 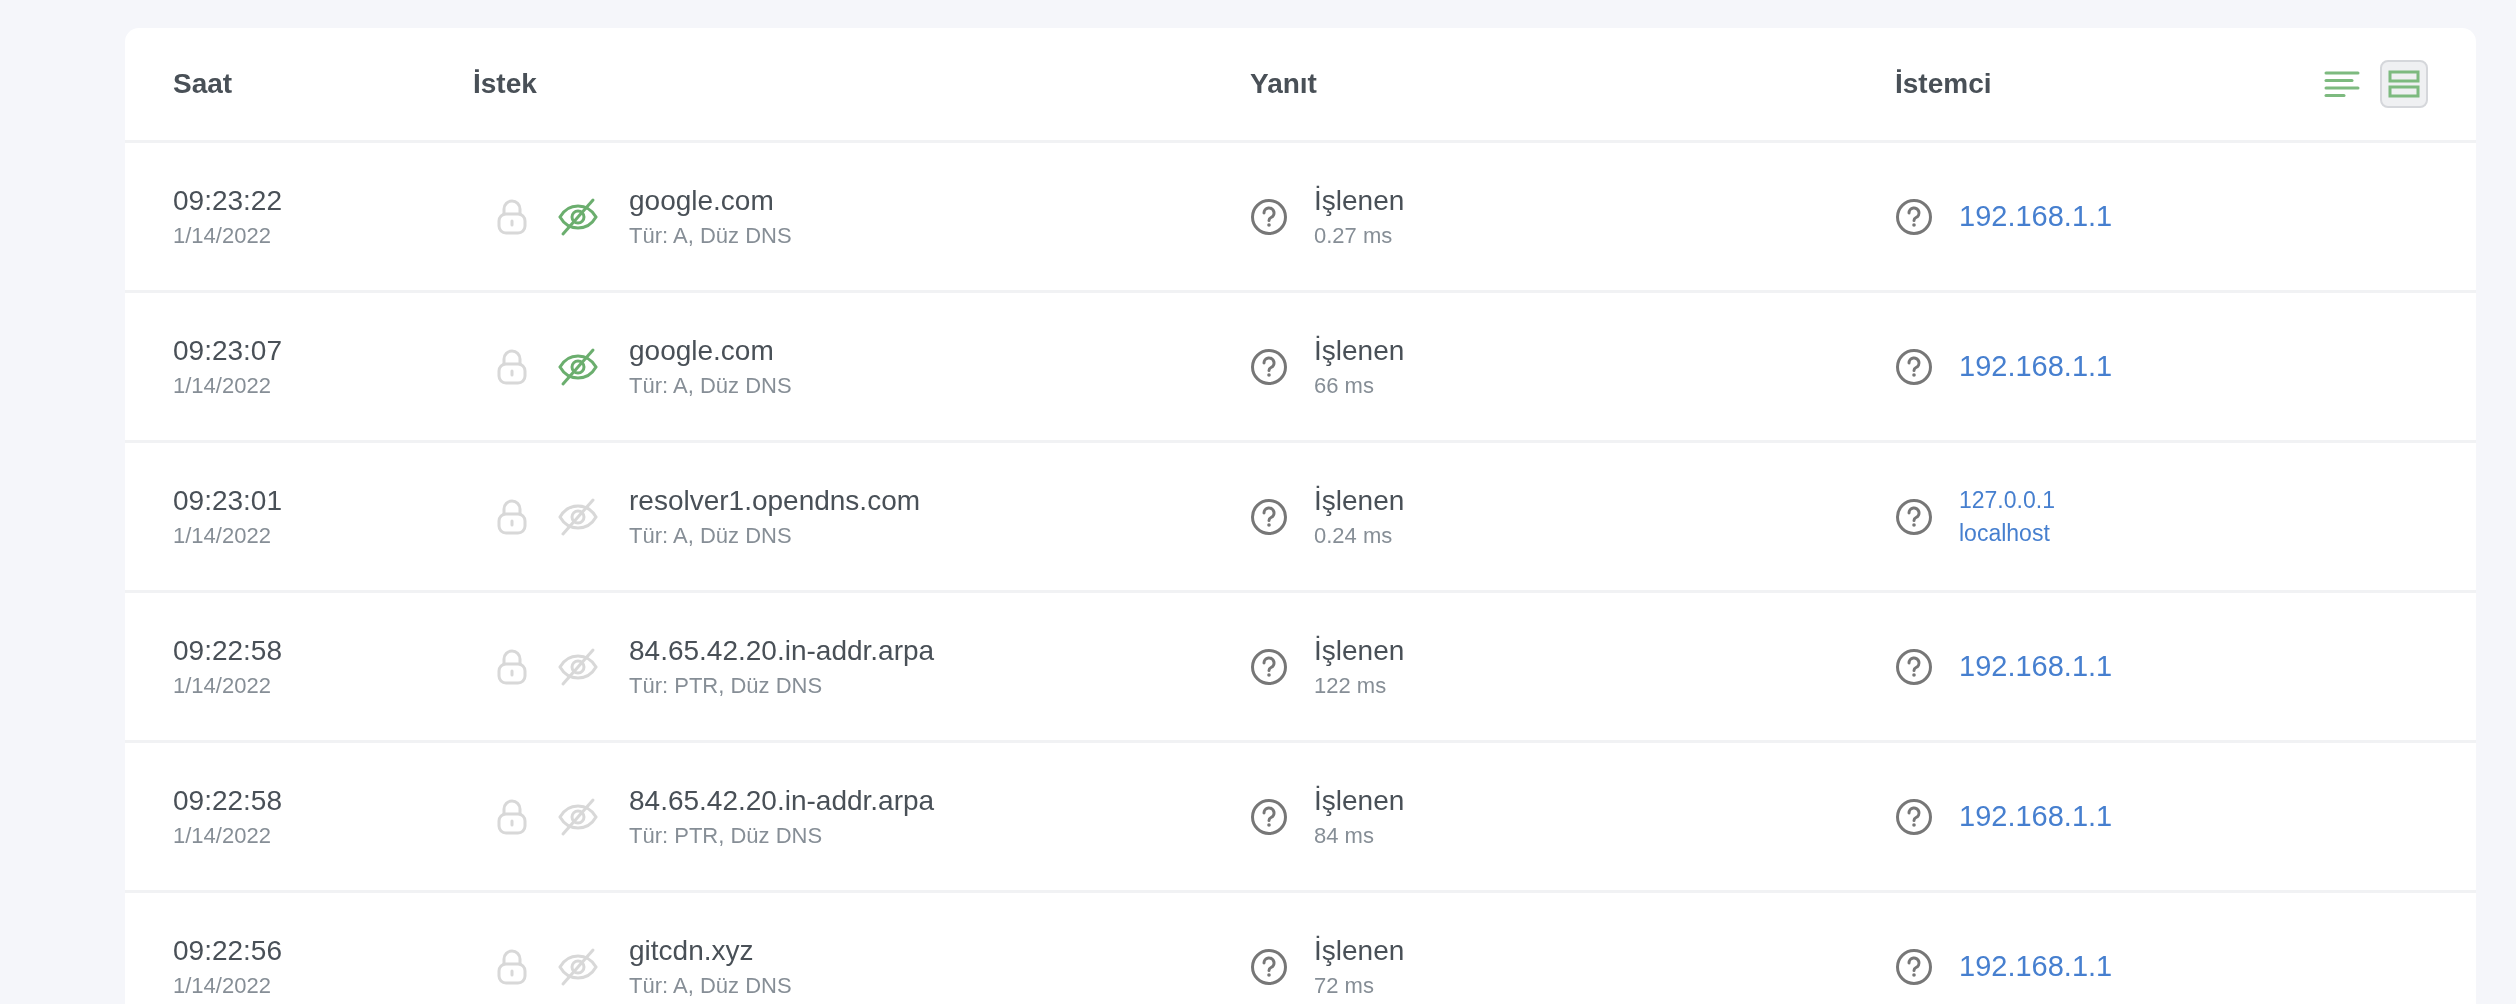 I want to click on time-text: 09:23:22, so click(x=228, y=200).